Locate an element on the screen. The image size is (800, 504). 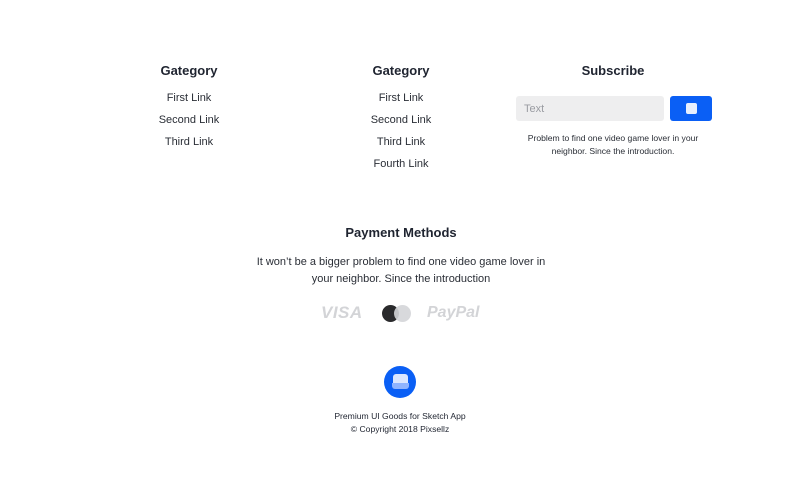
column-2-link-fourth: Fourth Link is located at coordinates (401, 167).